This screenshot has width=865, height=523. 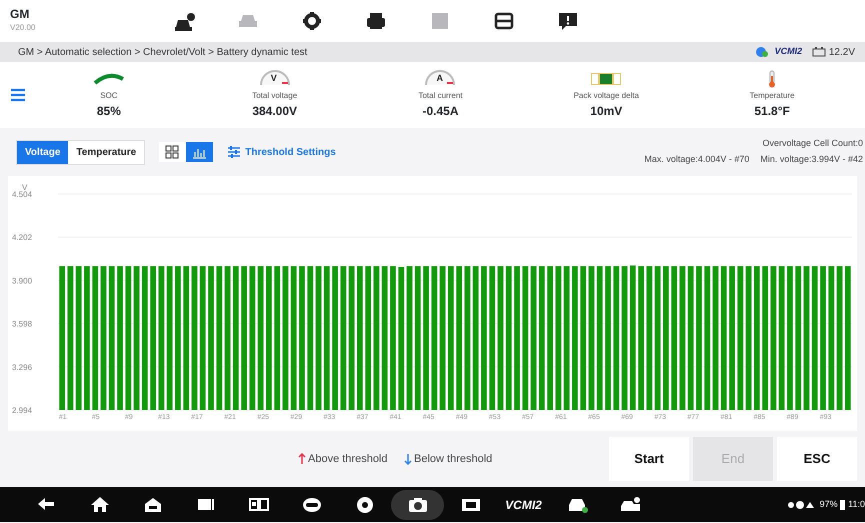 I want to click on legend-label: Below threshold, so click(x=453, y=459).